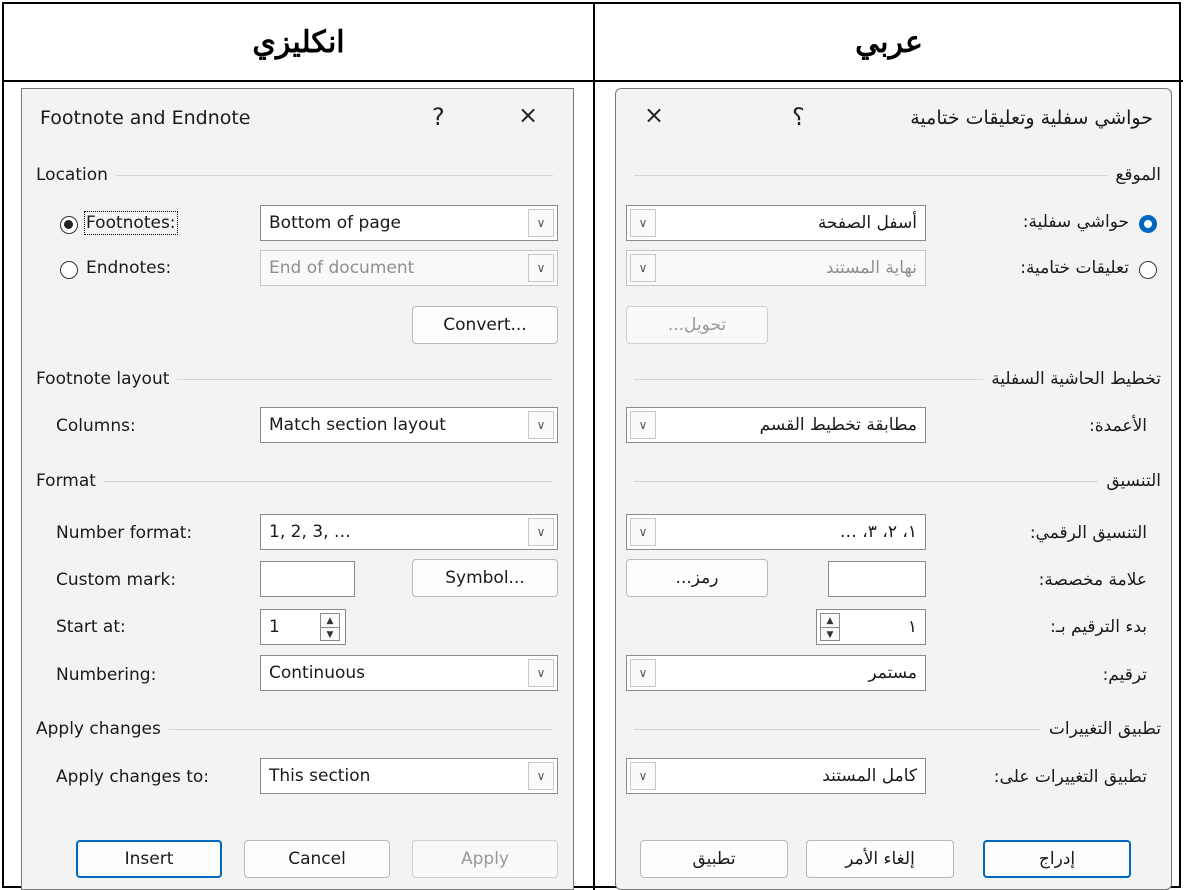  What do you see at coordinates (776, 532) in the screenshot?
I see `number-format-select: ١، ٢، ٣، … ∨` at bounding box center [776, 532].